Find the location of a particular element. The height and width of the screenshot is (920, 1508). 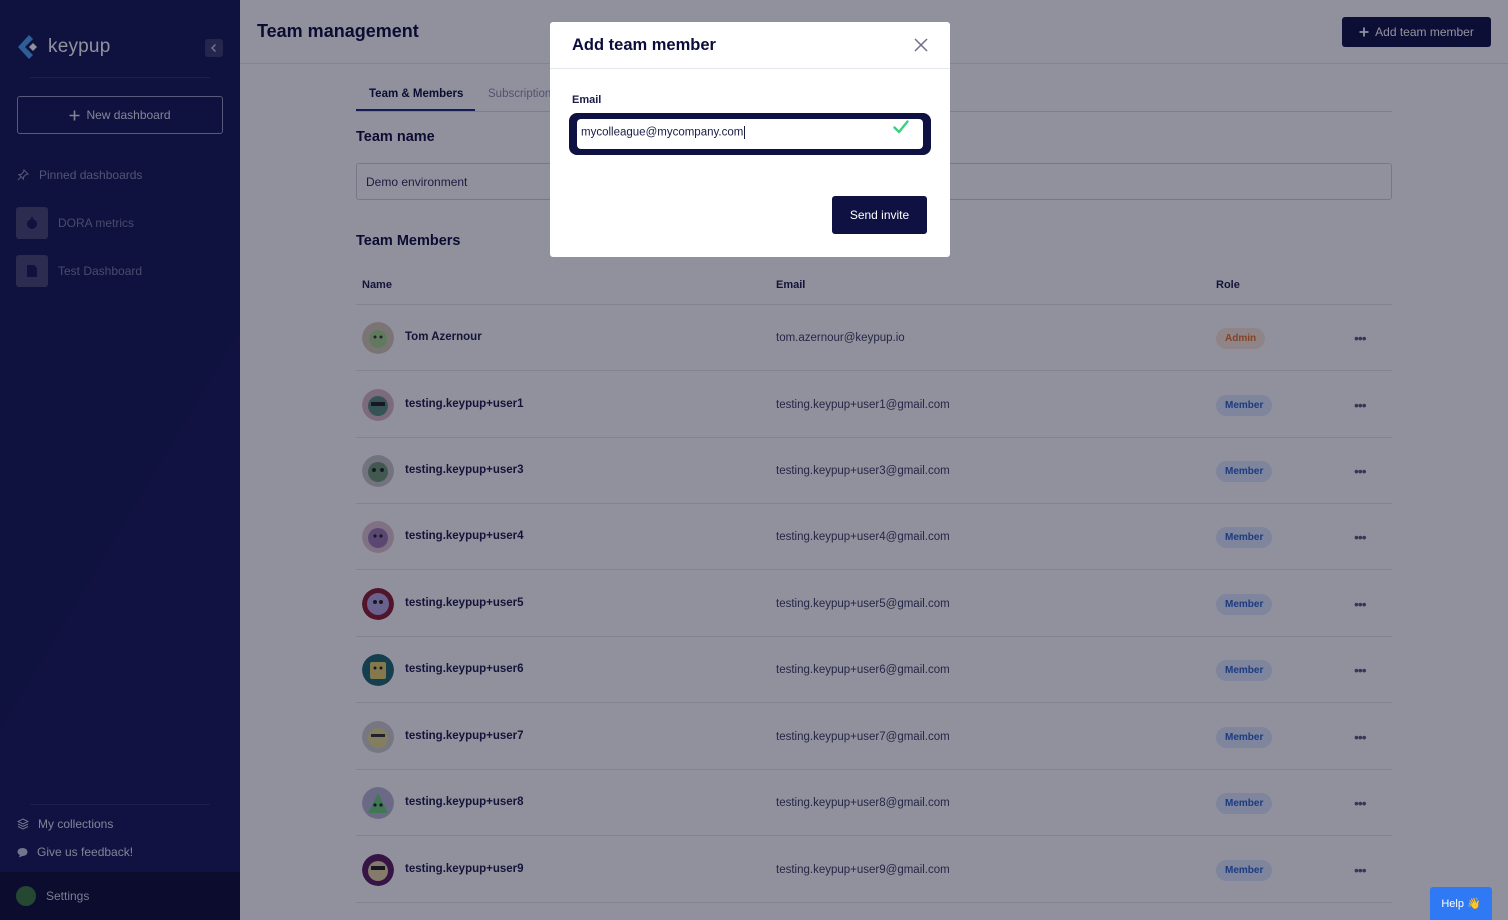

help-label: Help is located at coordinates (1452, 903).